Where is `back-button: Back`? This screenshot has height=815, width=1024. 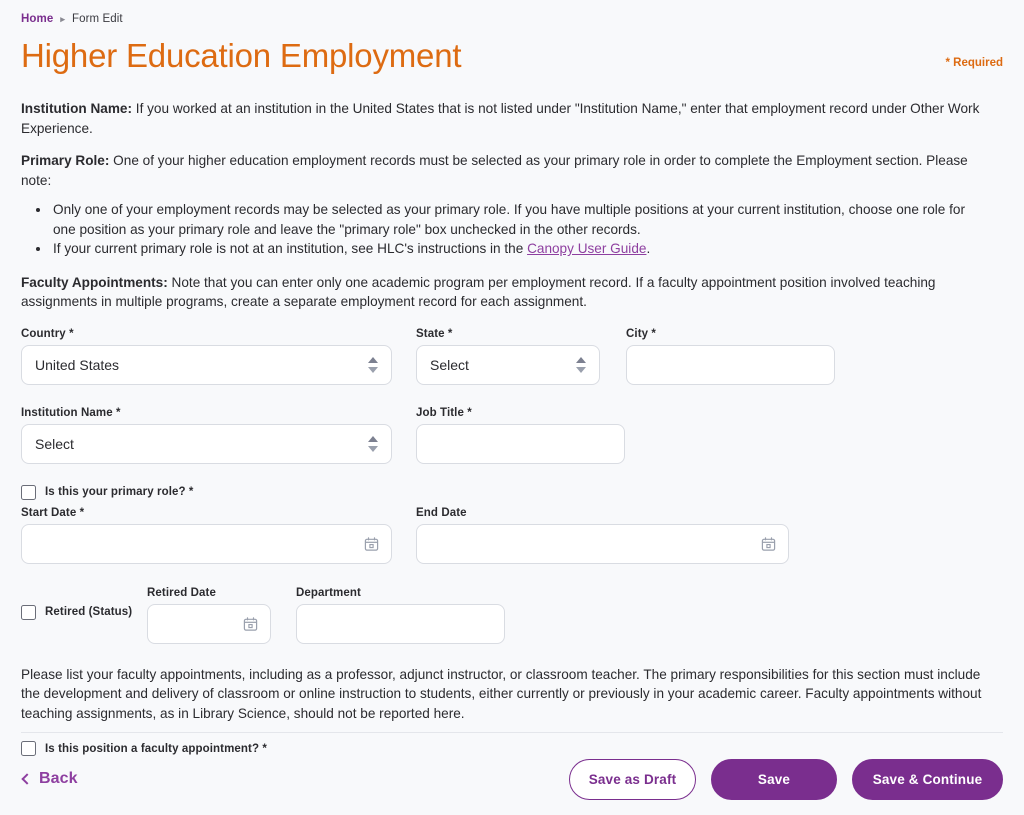
back-button: Back is located at coordinates (50, 779).